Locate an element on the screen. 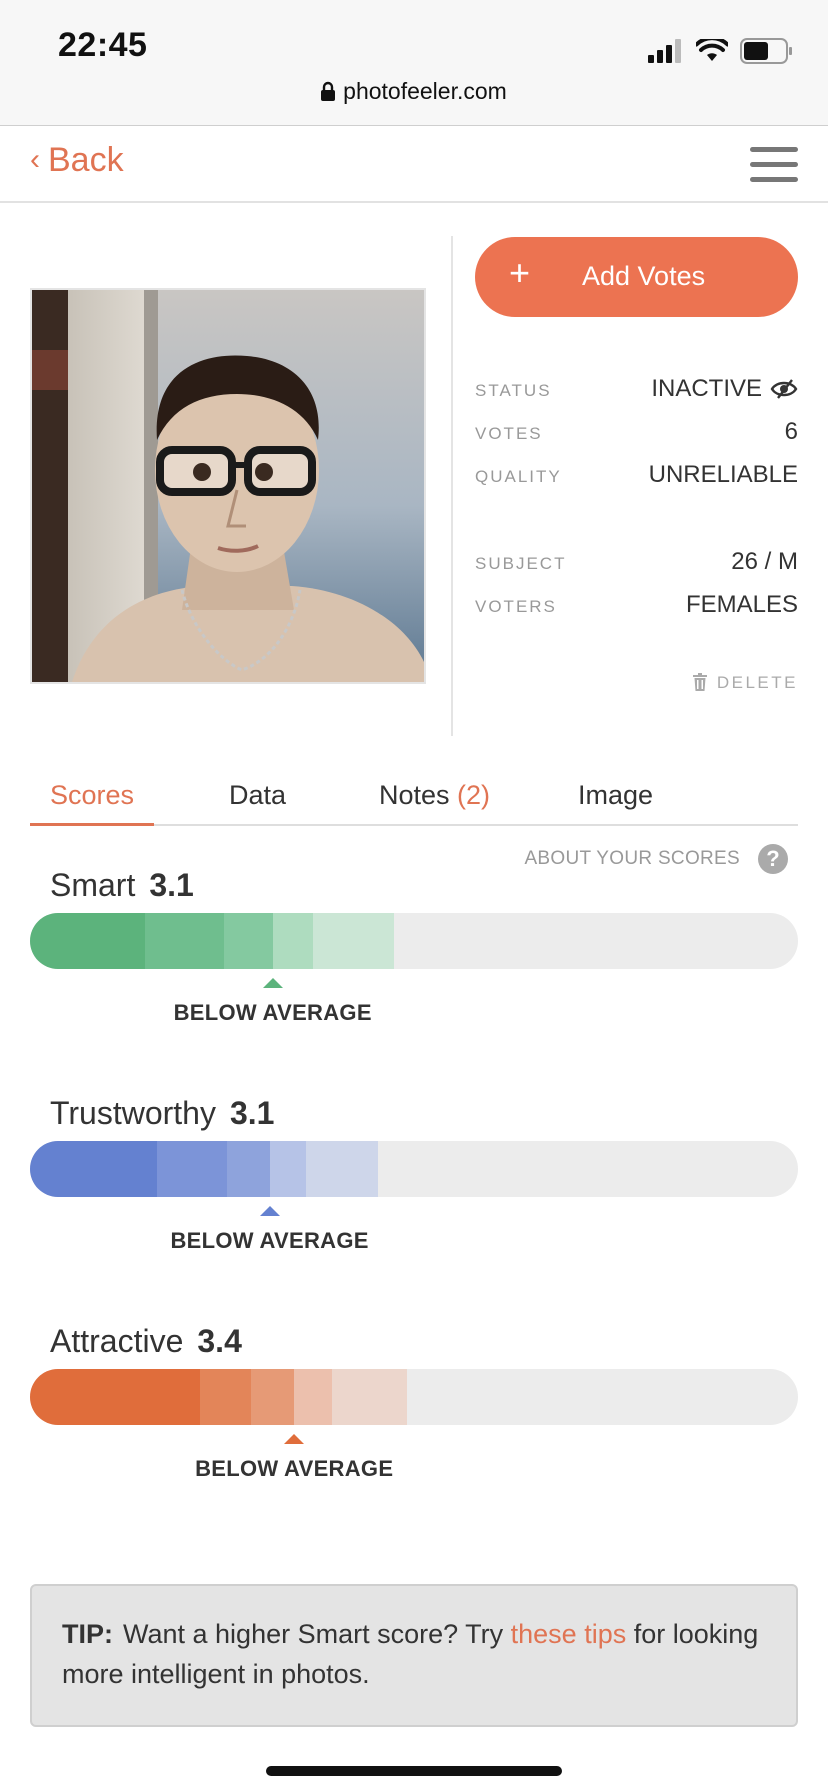 This screenshot has height=1792, width=828. score-title: Trustworthy 3.1 is located at coordinates (162, 1113).